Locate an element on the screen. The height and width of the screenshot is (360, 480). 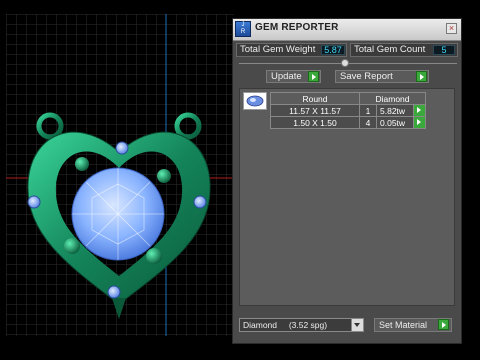
total-gem-count: Total Gem Count 5 is located at coordinates (404, 50).